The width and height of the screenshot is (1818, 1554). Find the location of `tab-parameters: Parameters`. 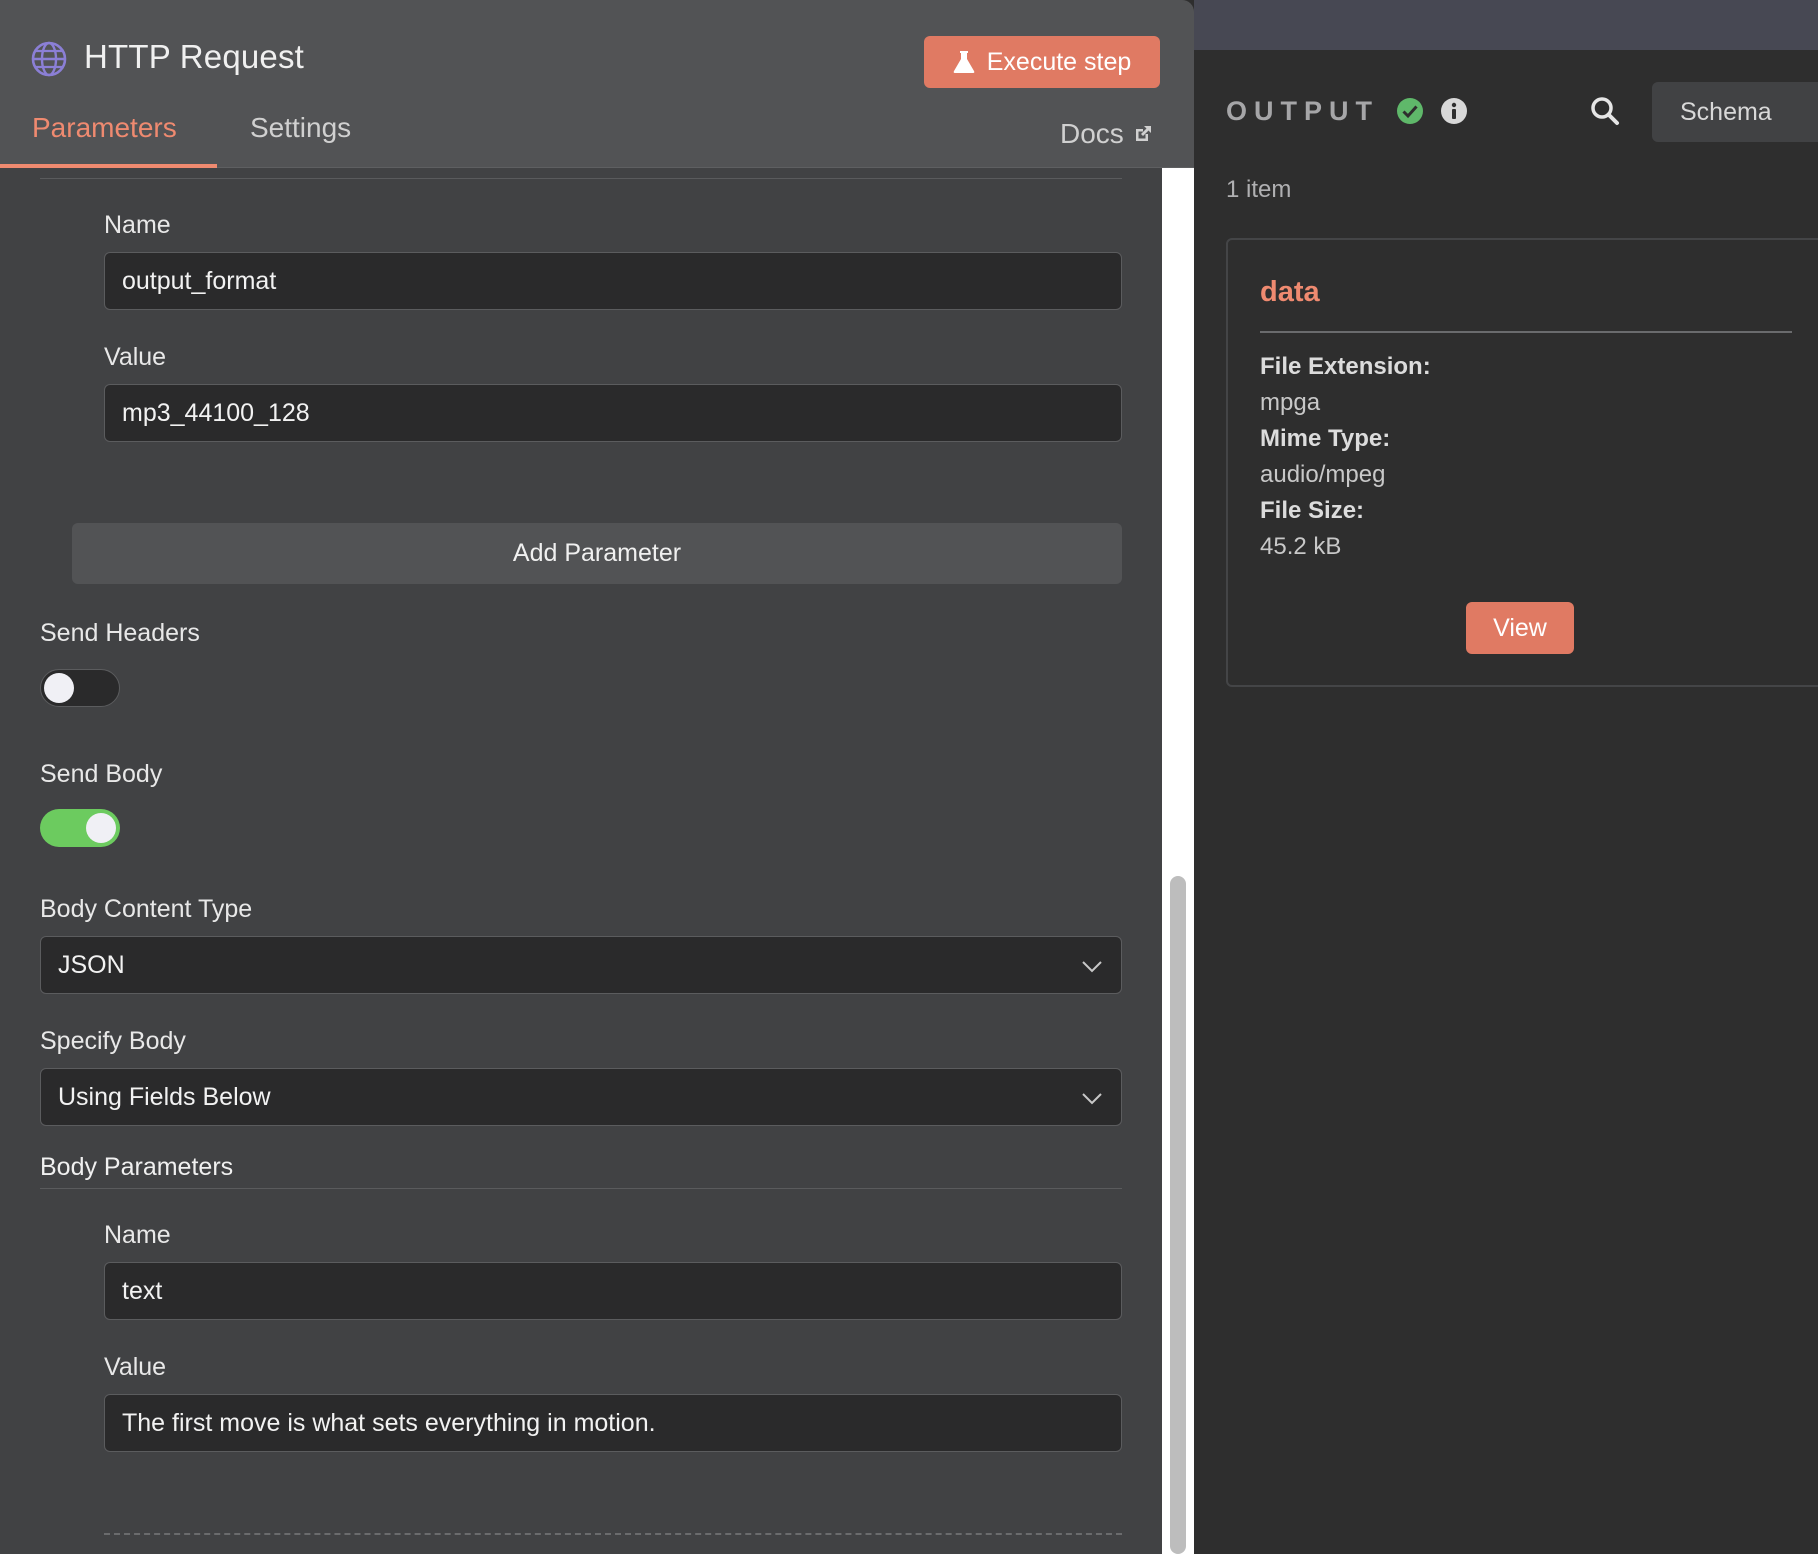

tab-parameters: Parameters is located at coordinates (108, 140).